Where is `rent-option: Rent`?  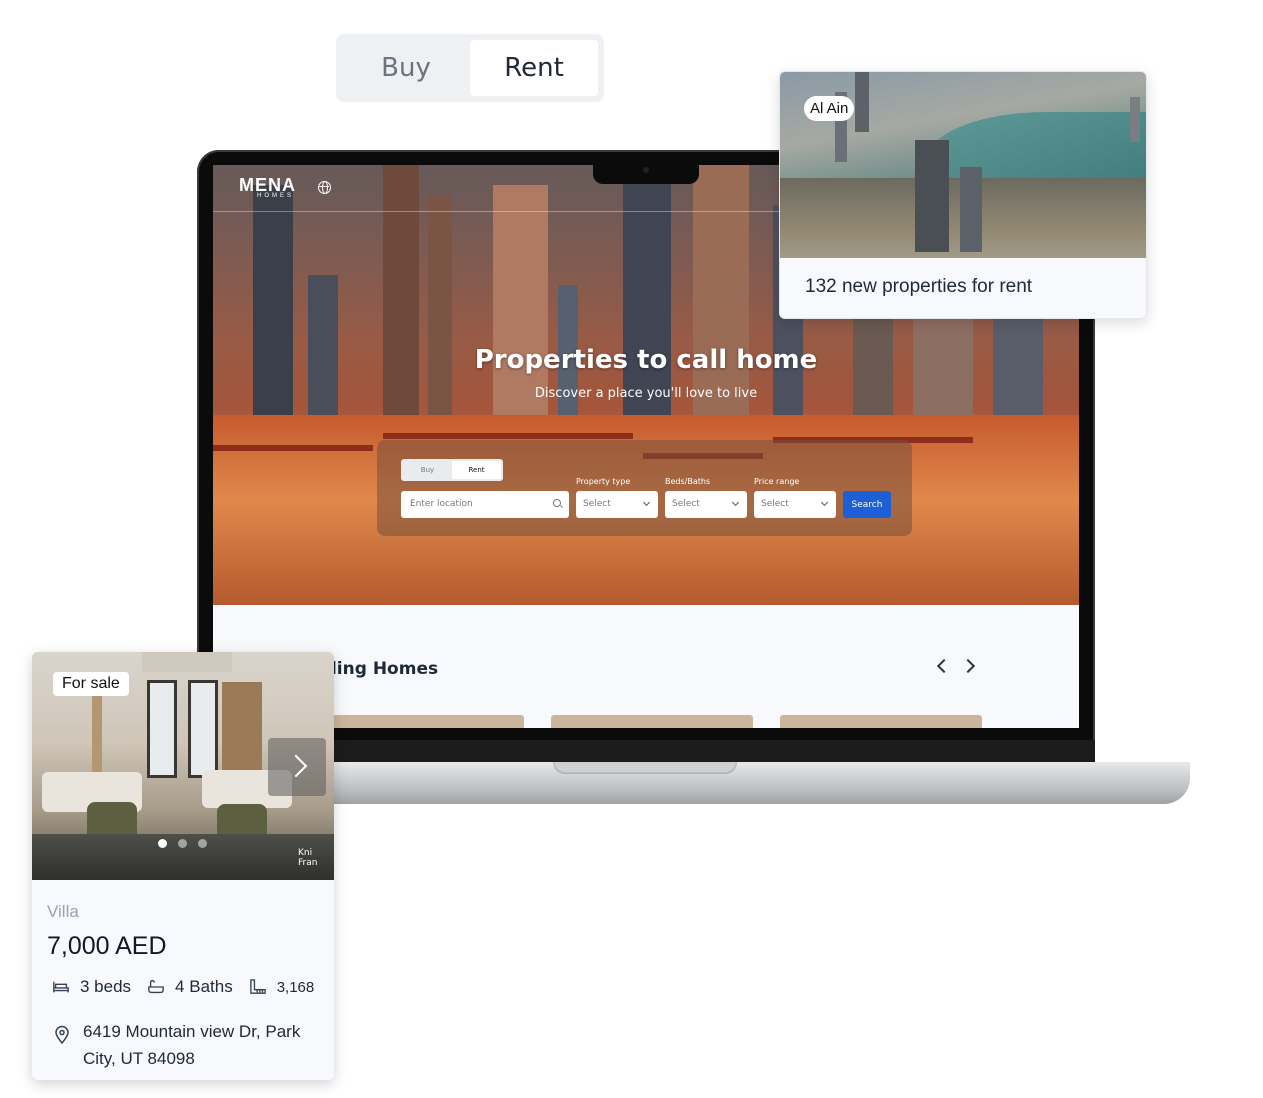 rent-option: Rent is located at coordinates (534, 68).